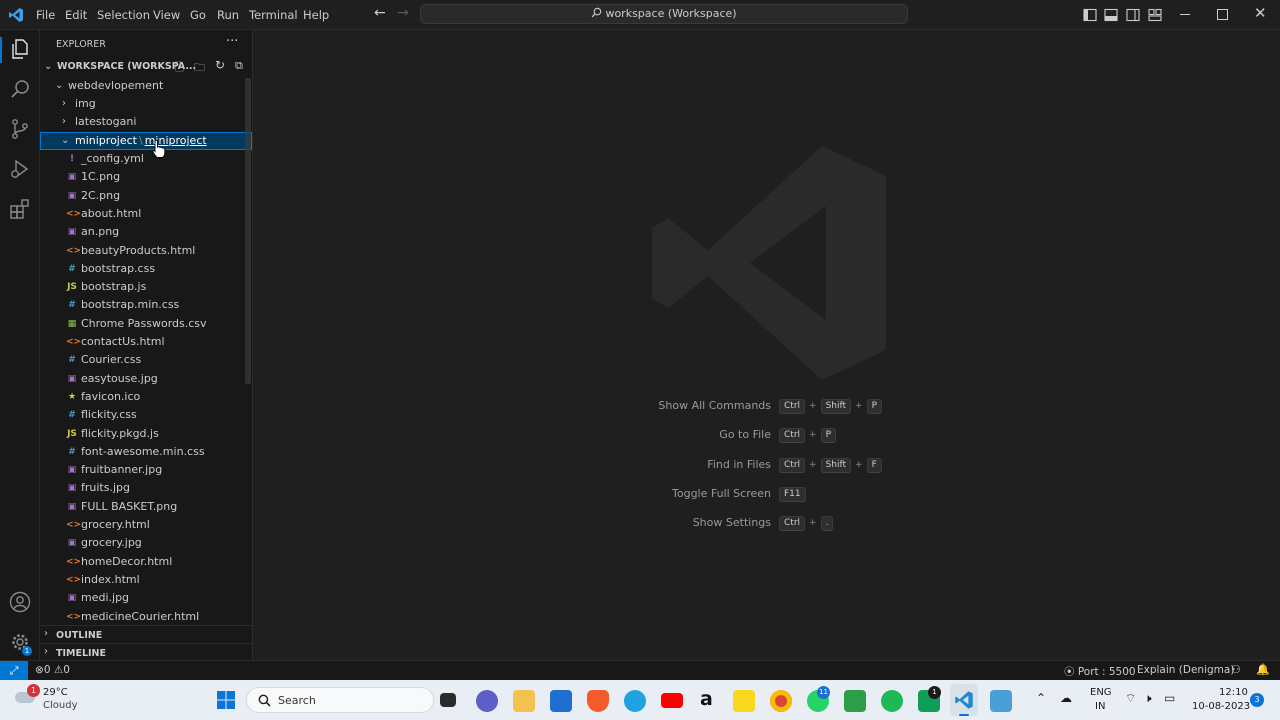  What do you see at coordinates (226, 700) in the screenshot?
I see `windows-start-icon` at bounding box center [226, 700].